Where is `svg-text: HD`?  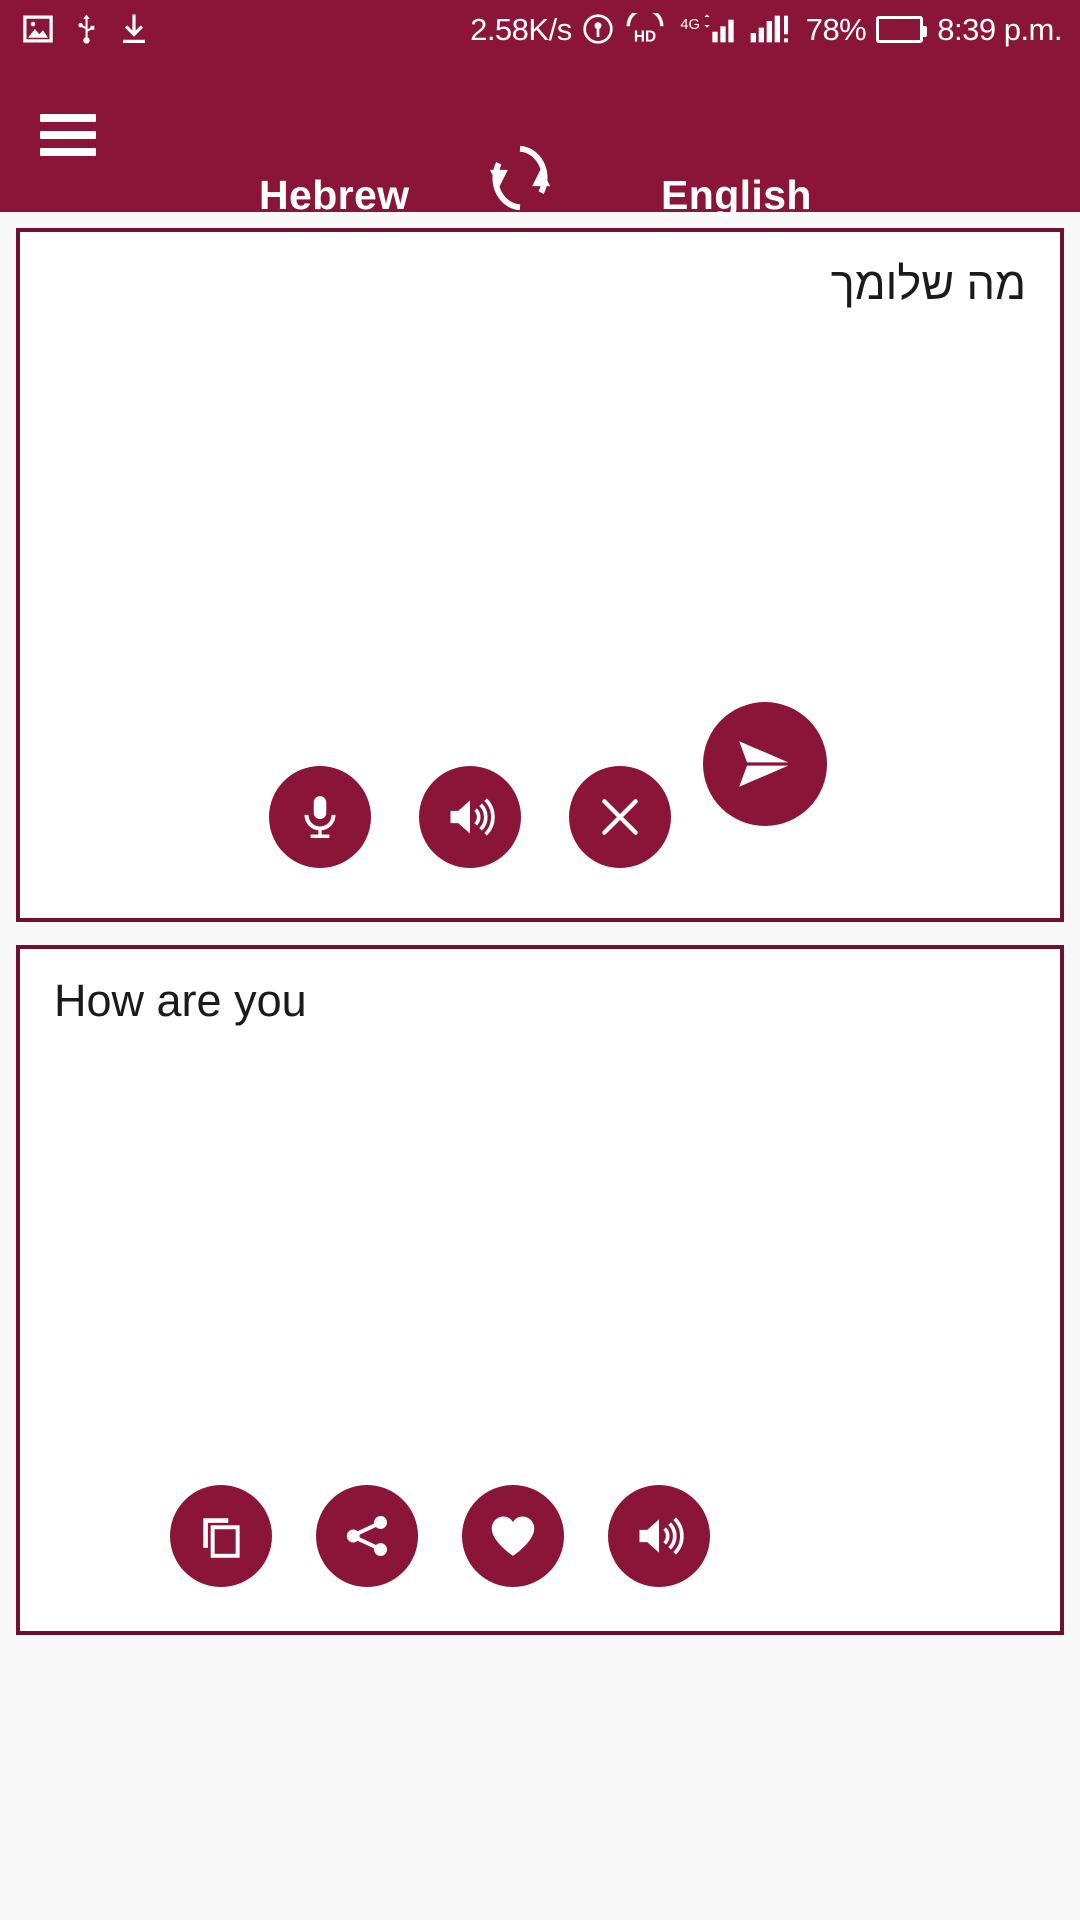 svg-text: HD is located at coordinates (645, 37).